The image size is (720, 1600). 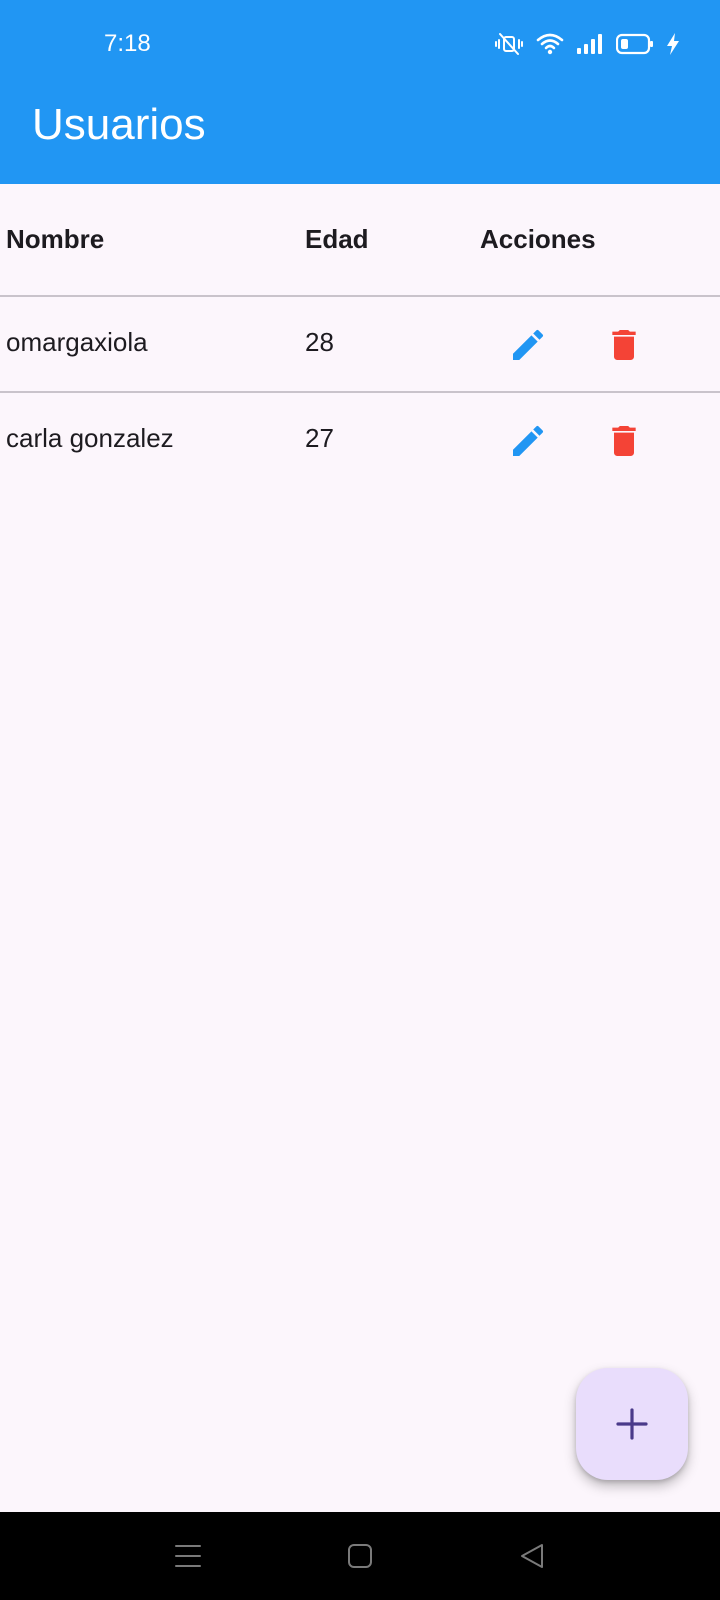 I want to click on charging-icon, so click(x=673, y=44).